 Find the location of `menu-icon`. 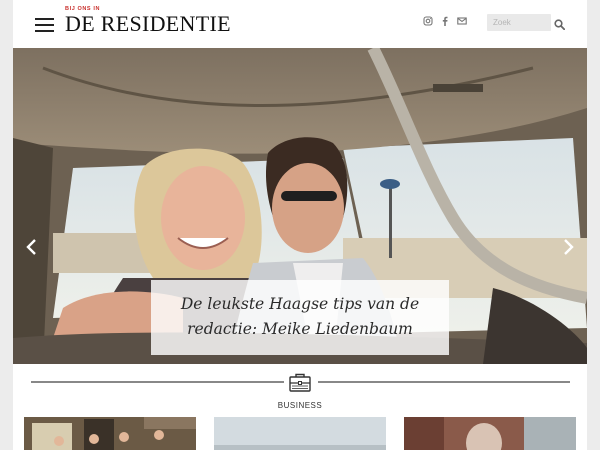

menu-icon is located at coordinates (44, 25).